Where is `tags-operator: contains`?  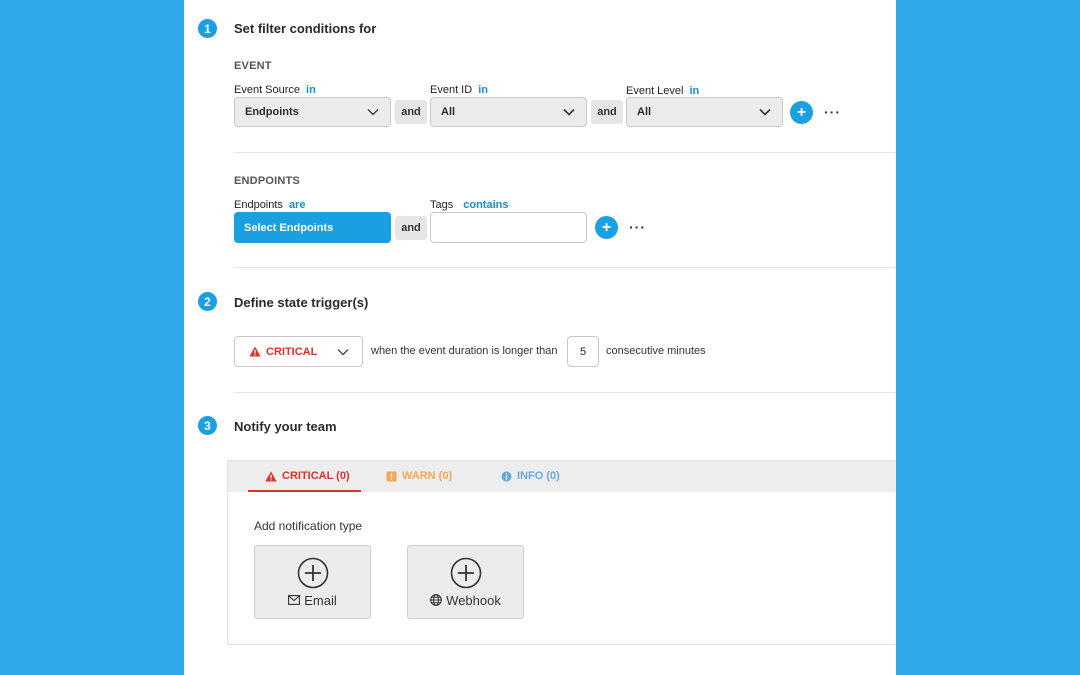 tags-operator: contains is located at coordinates (485, 205).